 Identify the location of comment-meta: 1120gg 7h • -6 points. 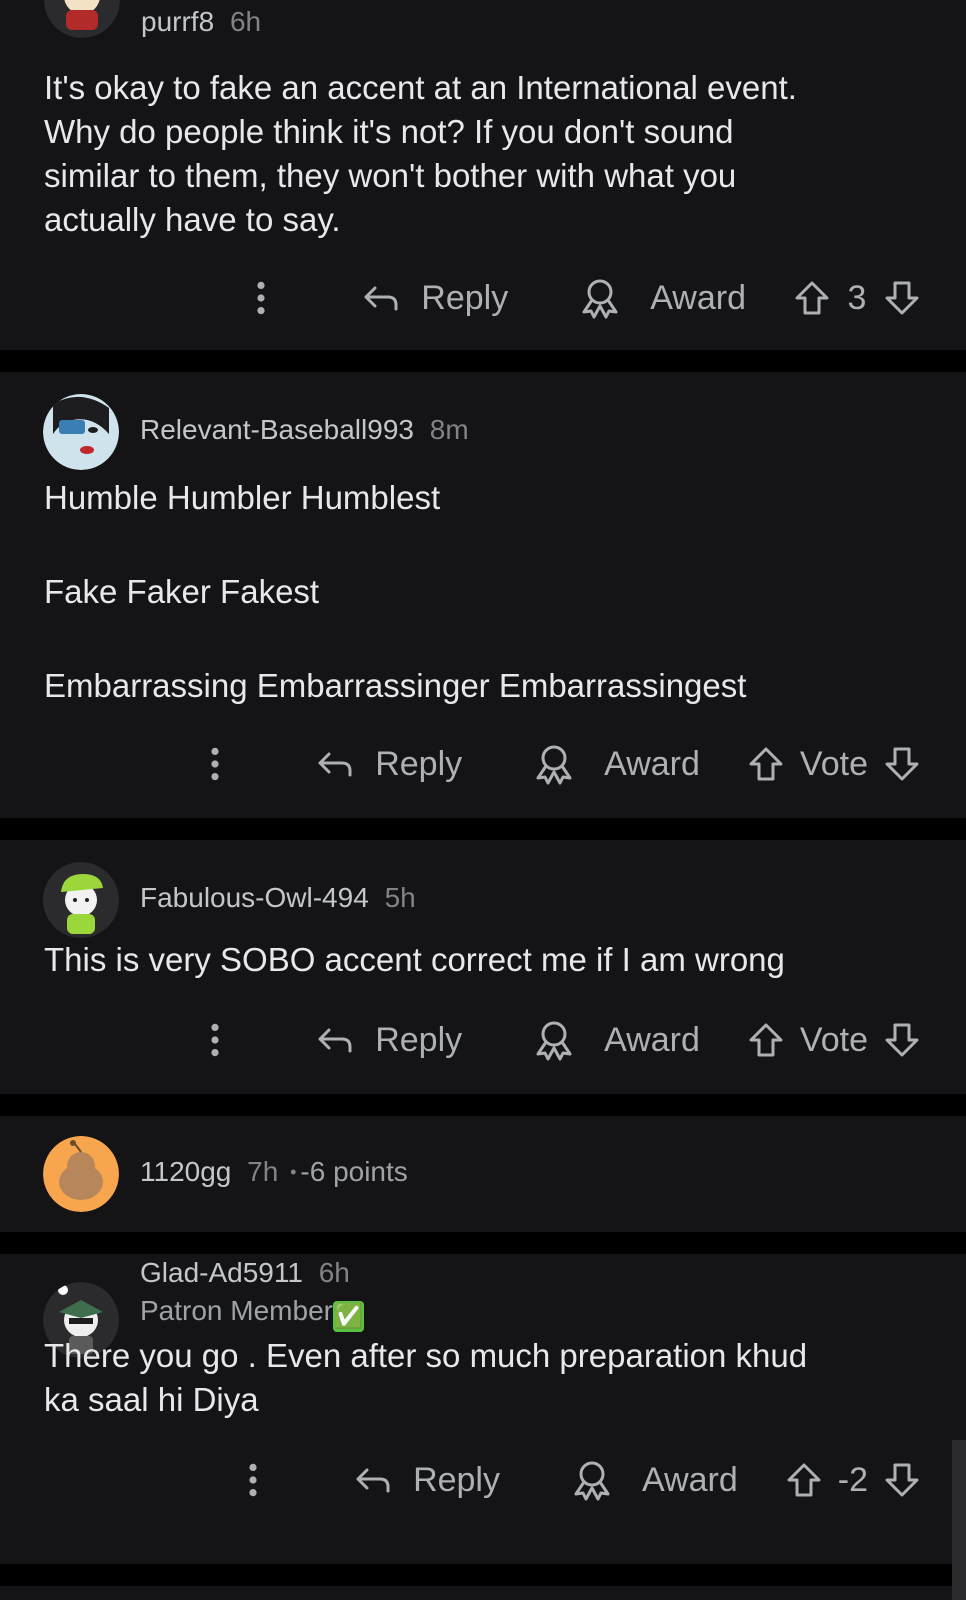
(274, 1172).